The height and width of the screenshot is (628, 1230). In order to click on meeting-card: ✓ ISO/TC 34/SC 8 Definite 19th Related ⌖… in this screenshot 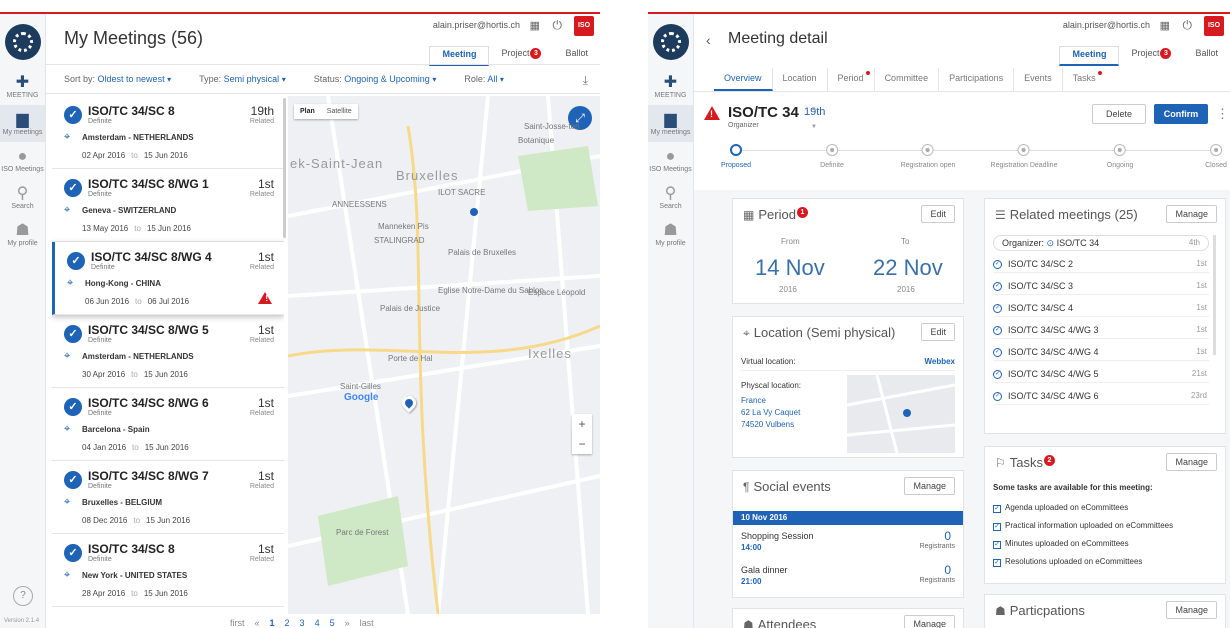, I will do `click(168, 132)`.